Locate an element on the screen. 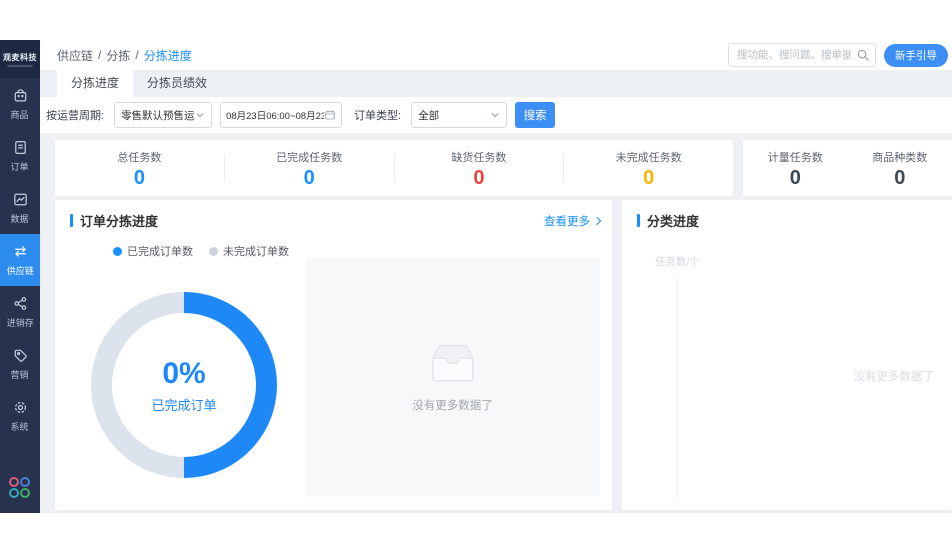  sidebar: 观麦科技 商品 订单 数据 供应链 进销存 营销 系统 is located at coordinates (20, 276).